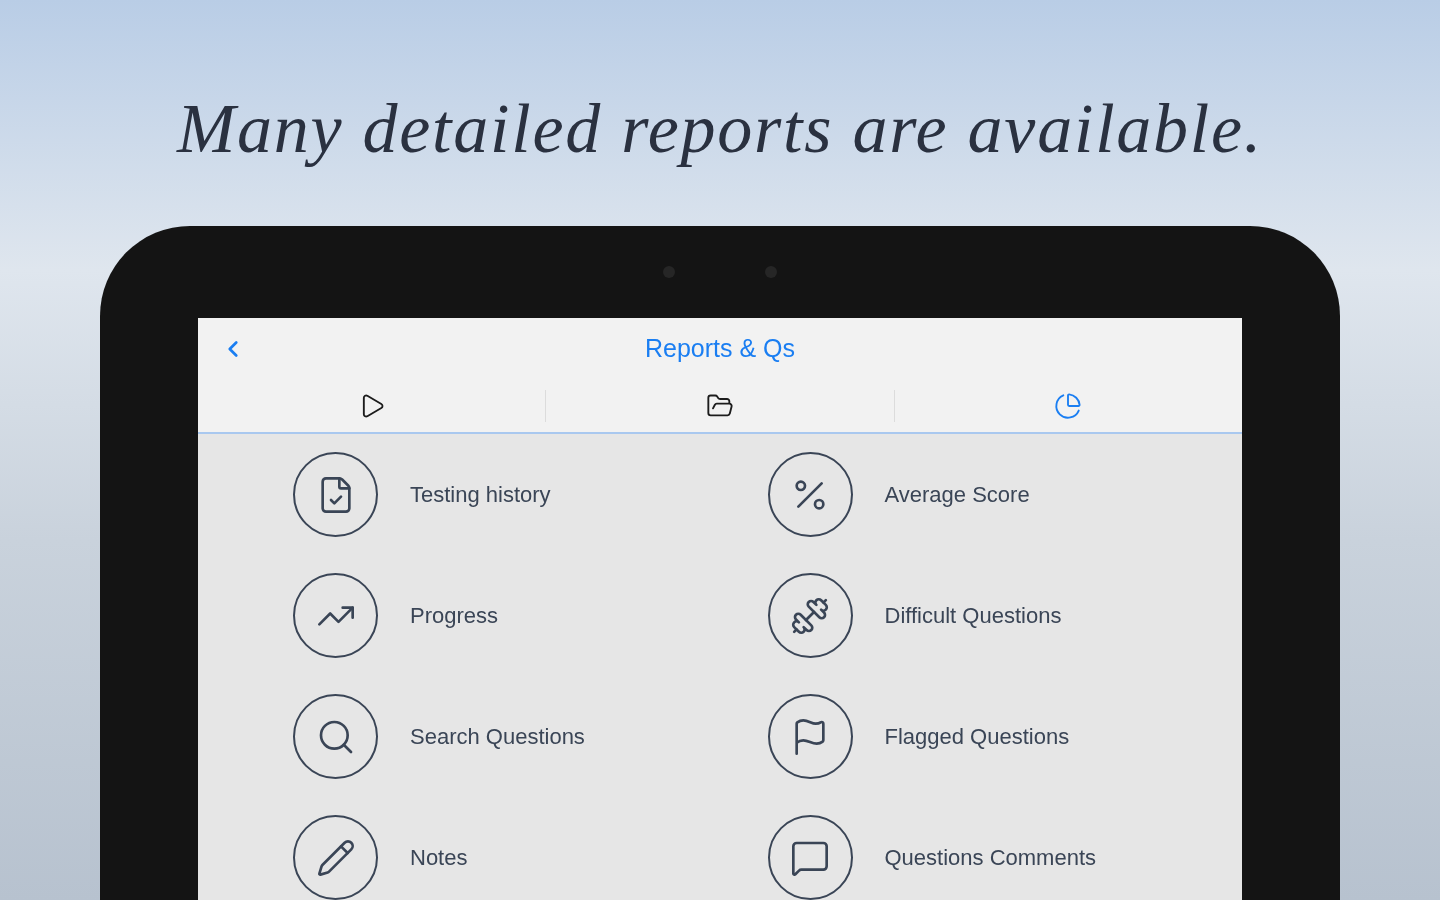 The height and width of the screenshot is (900, 1440). What do you see at coordinates (720, 129) in the screenshot?
I see `headline: Many detailed reports are available.` at bounding box center [720, 129].